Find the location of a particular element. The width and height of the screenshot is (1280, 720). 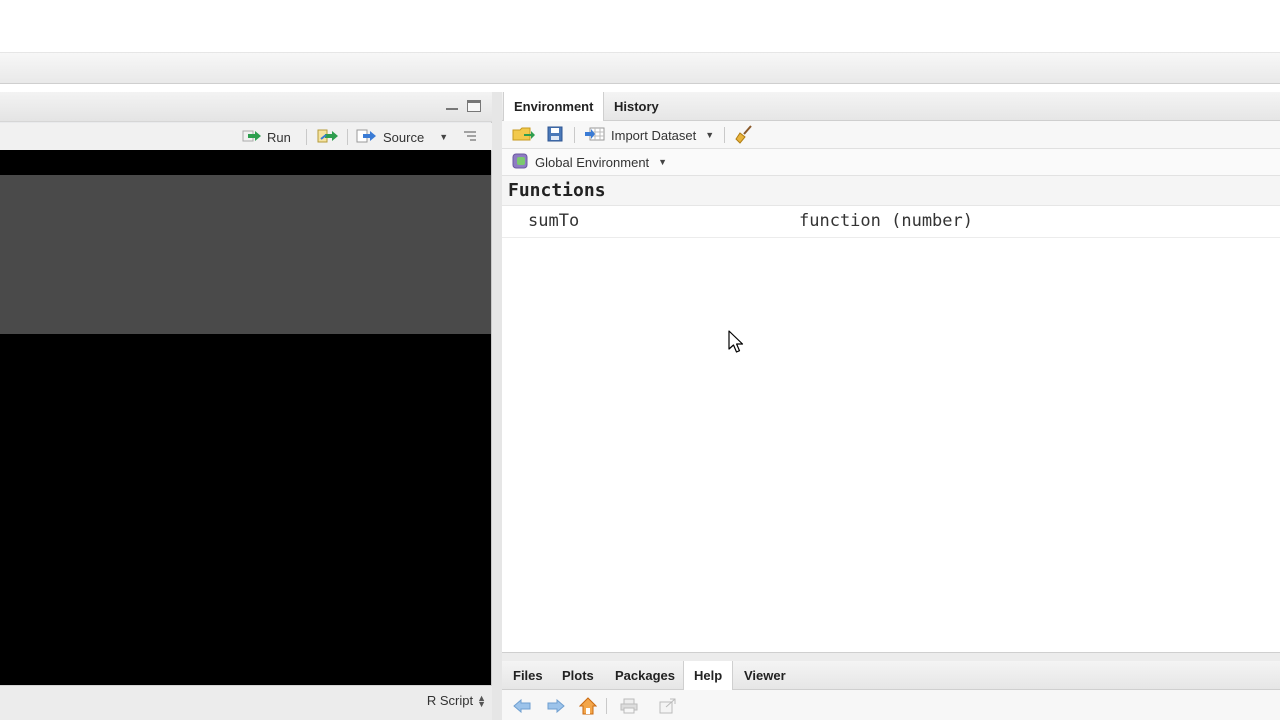

rerun-icon is located at coordinates (329, 137).